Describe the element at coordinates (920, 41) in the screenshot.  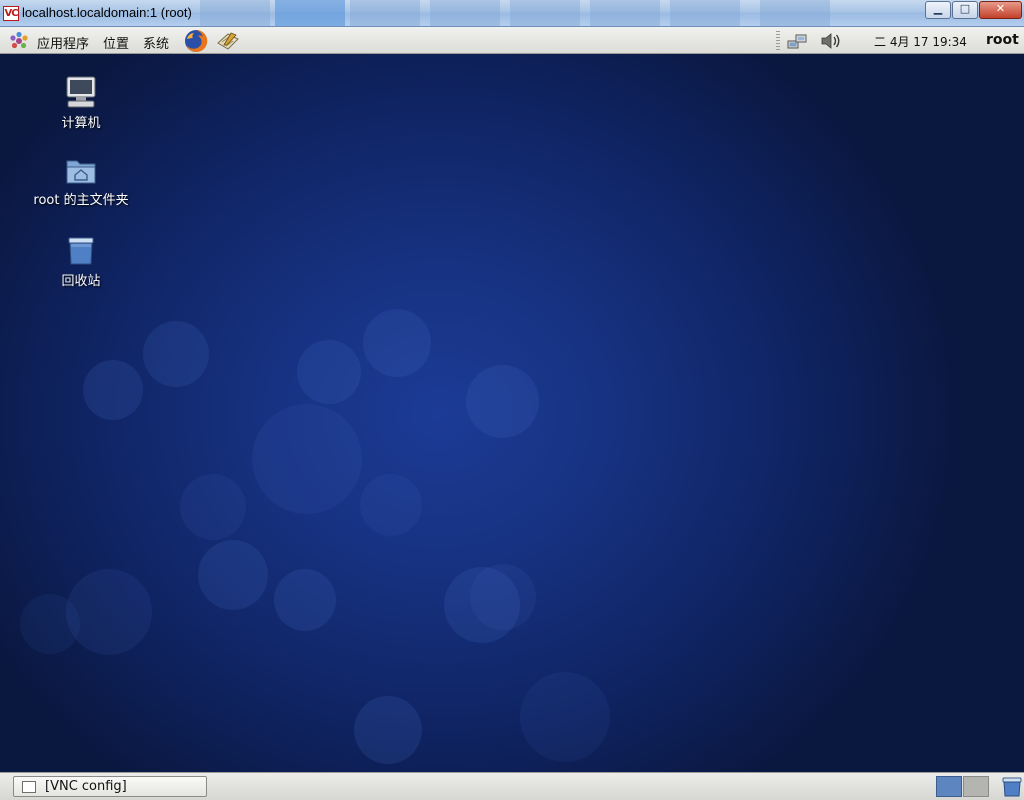
I see `panel-clock: 二 4月 17 19:34` at that location.